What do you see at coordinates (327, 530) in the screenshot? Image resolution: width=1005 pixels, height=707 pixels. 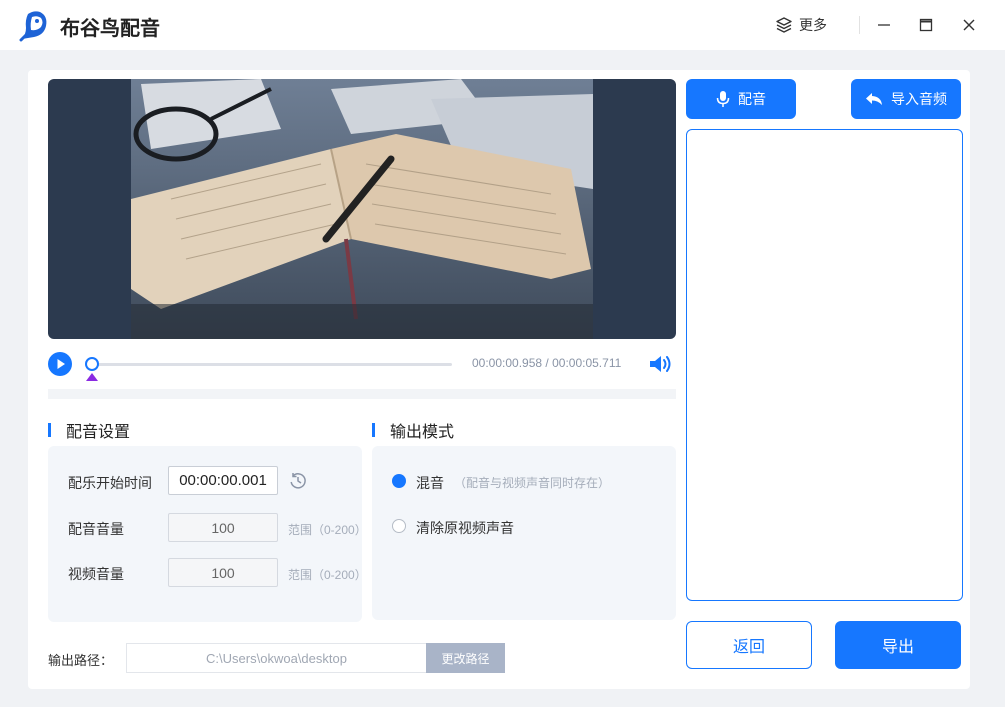 I see `dub-volume-hint: 范围（0-200）` at bounding box center [327, 530].